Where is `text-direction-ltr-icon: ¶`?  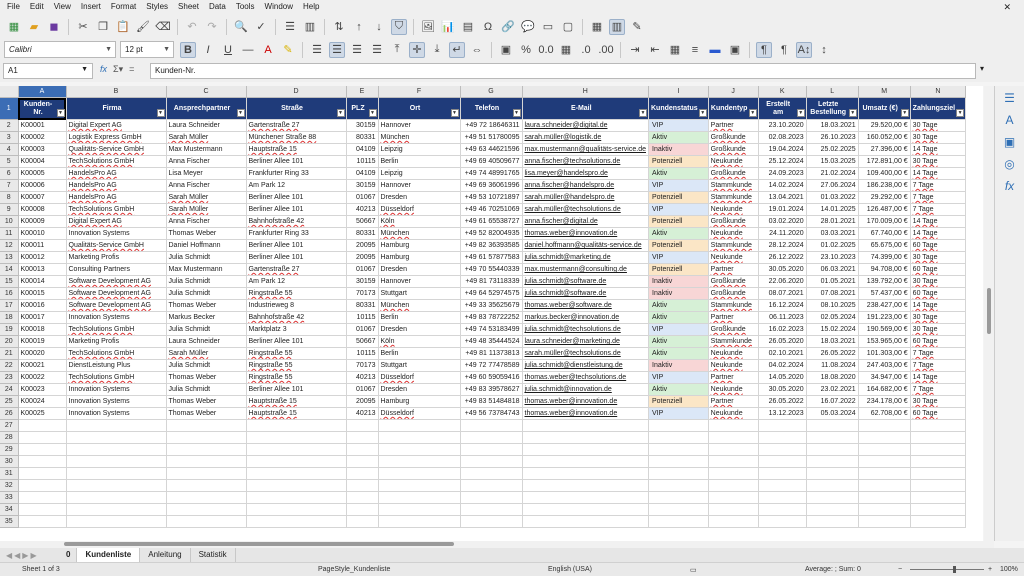 text-direction-ltr-icon: ¶ is located at coordinates (764, 49).